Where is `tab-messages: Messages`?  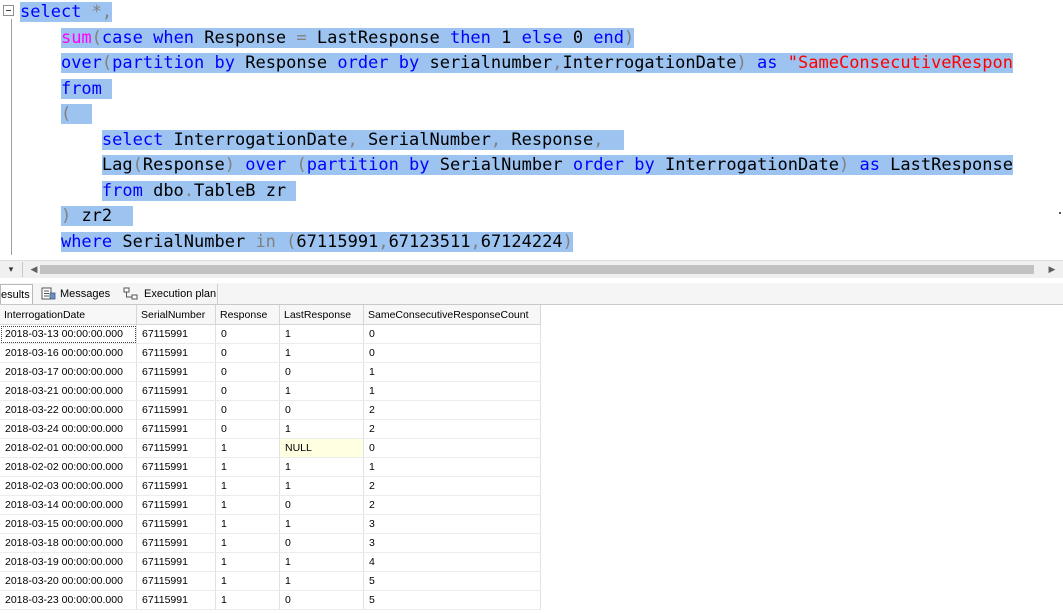 tab-messages: Messages is located at coordinates (76, 294).